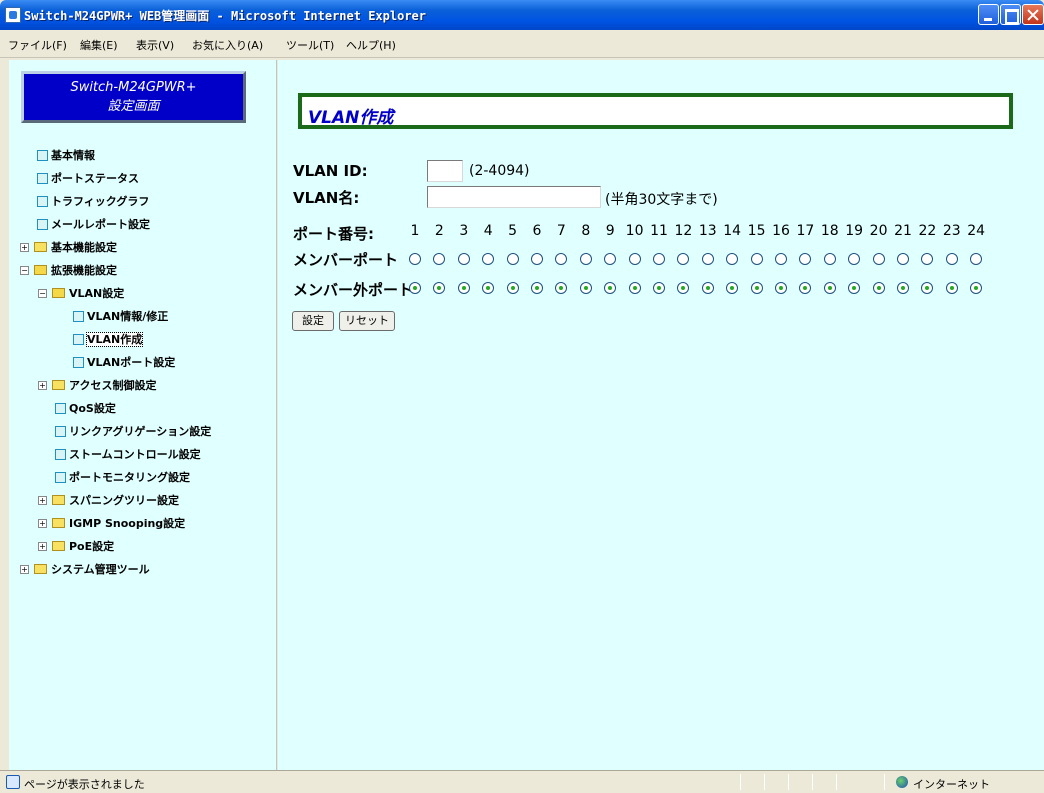 This screenshot has width=1044, height=793. Describe the element at coordinates (124, 363) in the screenshot. I see `sidebar-item-vlan-port-settings: VLANポート設定` at that location.